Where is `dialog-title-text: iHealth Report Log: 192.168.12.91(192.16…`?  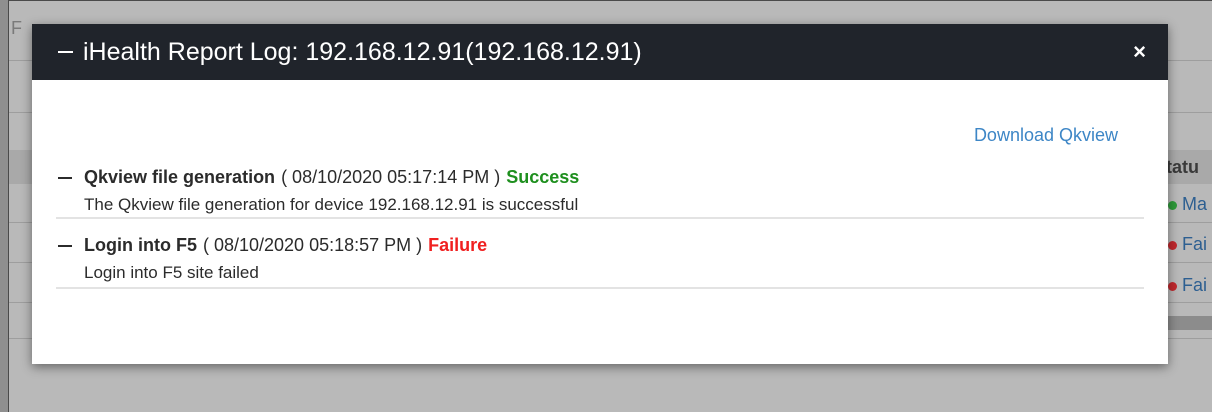 dialog-title-text: iHealth Report Log: 192.168.12.91(192.16… is located at coordinates (362, 51).